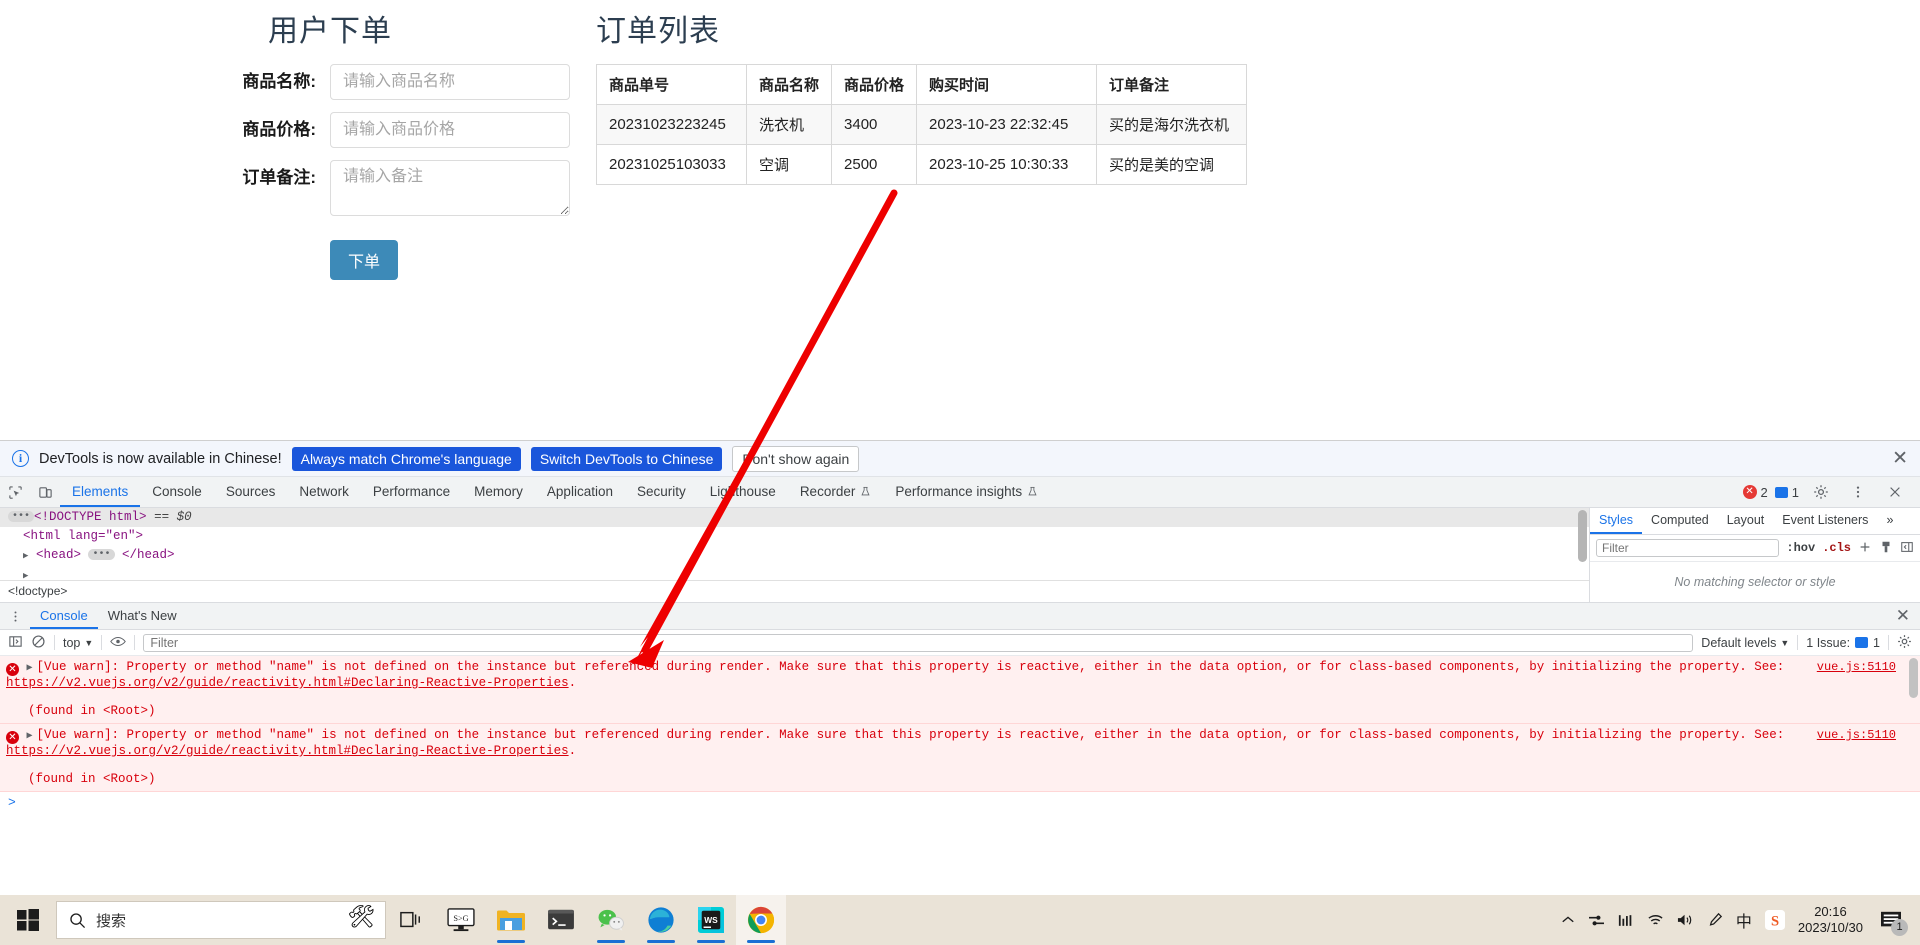  What do you see at coordinates (611, 920) in the screenshot?
I see `wechat-icon` at bounding box center [611, 920].